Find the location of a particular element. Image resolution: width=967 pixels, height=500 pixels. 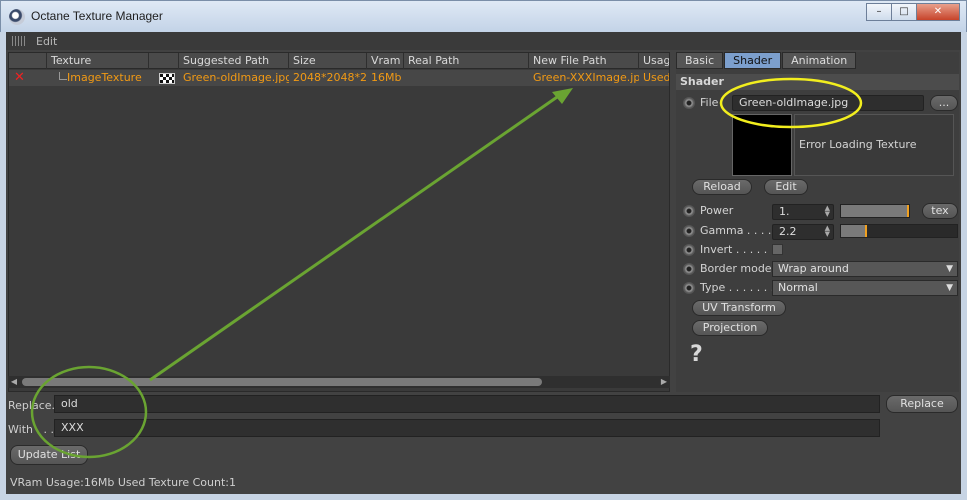

with-input: XXX is located at coordinates (467, 428).